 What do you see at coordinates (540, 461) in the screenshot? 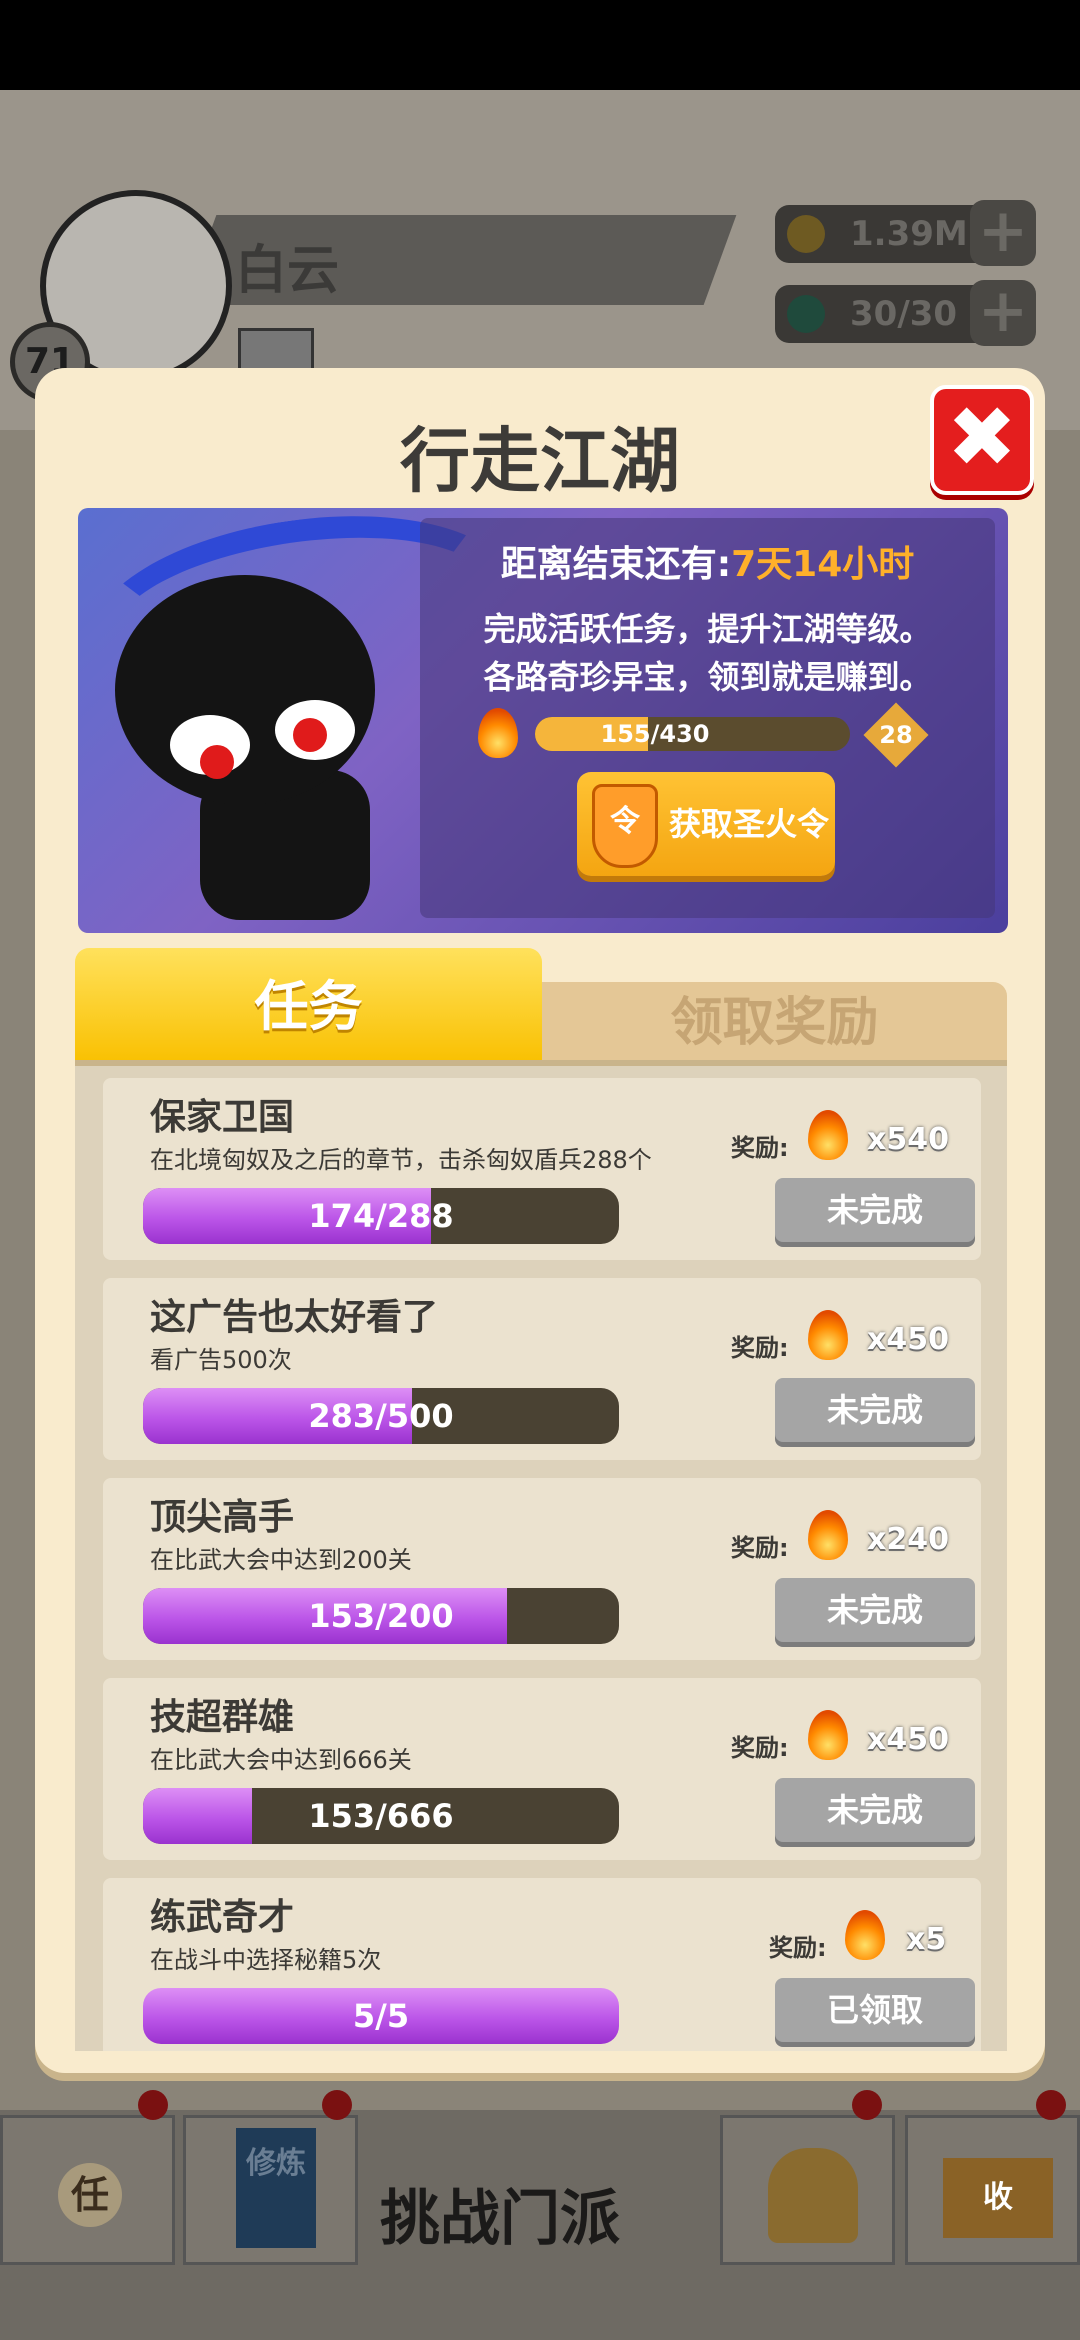
I see `modal-title: 行走江湖` at bounding box center [540, 461].